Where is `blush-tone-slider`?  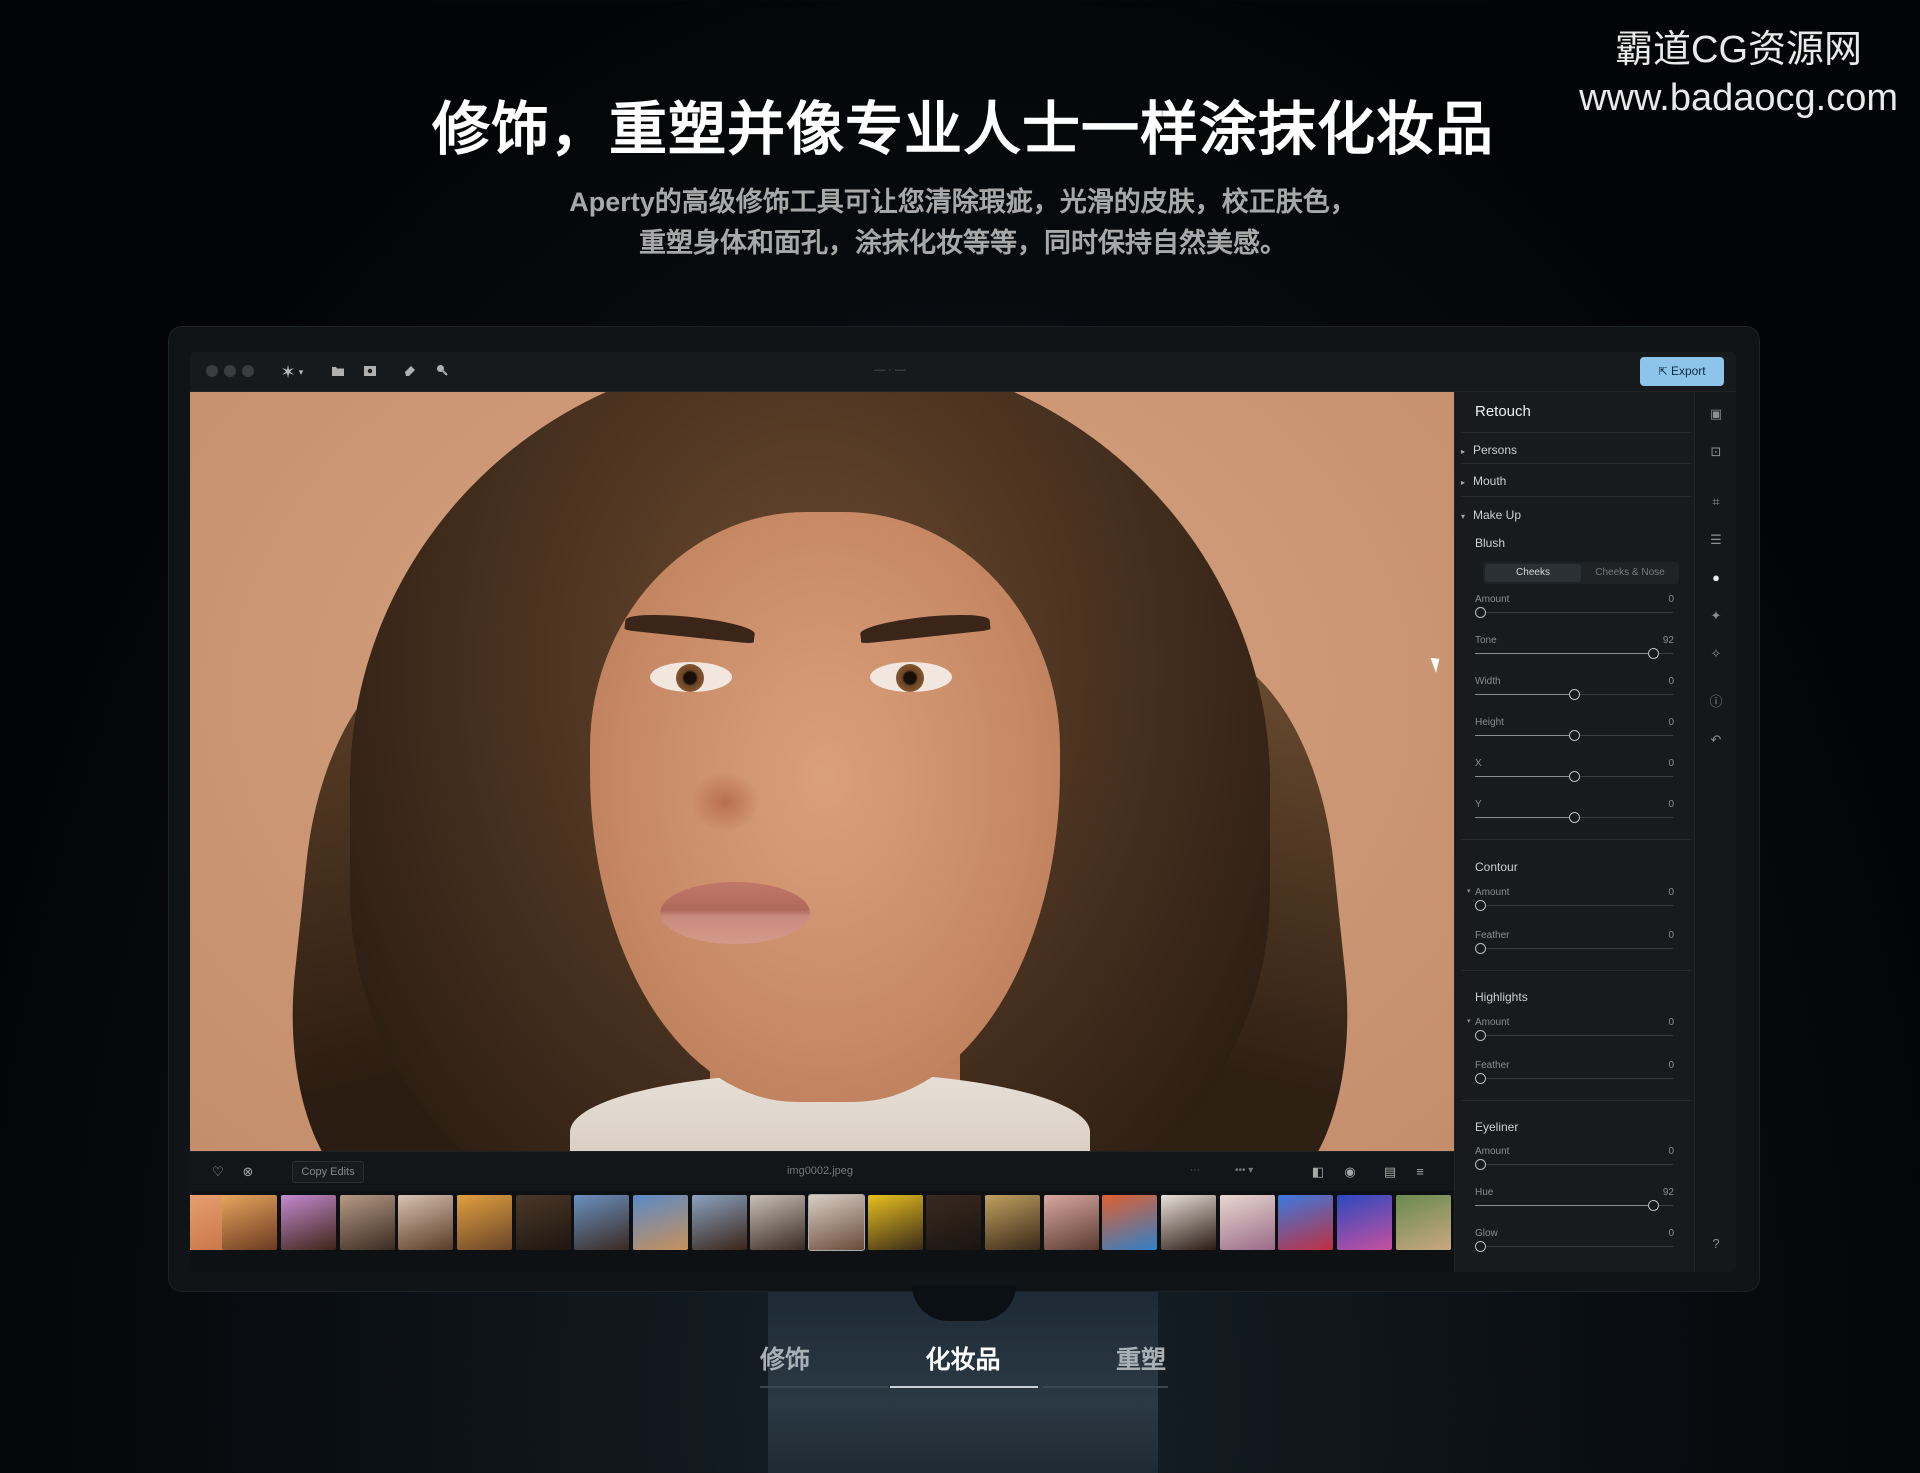
blush-tone-slider is located at coordinates (1574, 653).